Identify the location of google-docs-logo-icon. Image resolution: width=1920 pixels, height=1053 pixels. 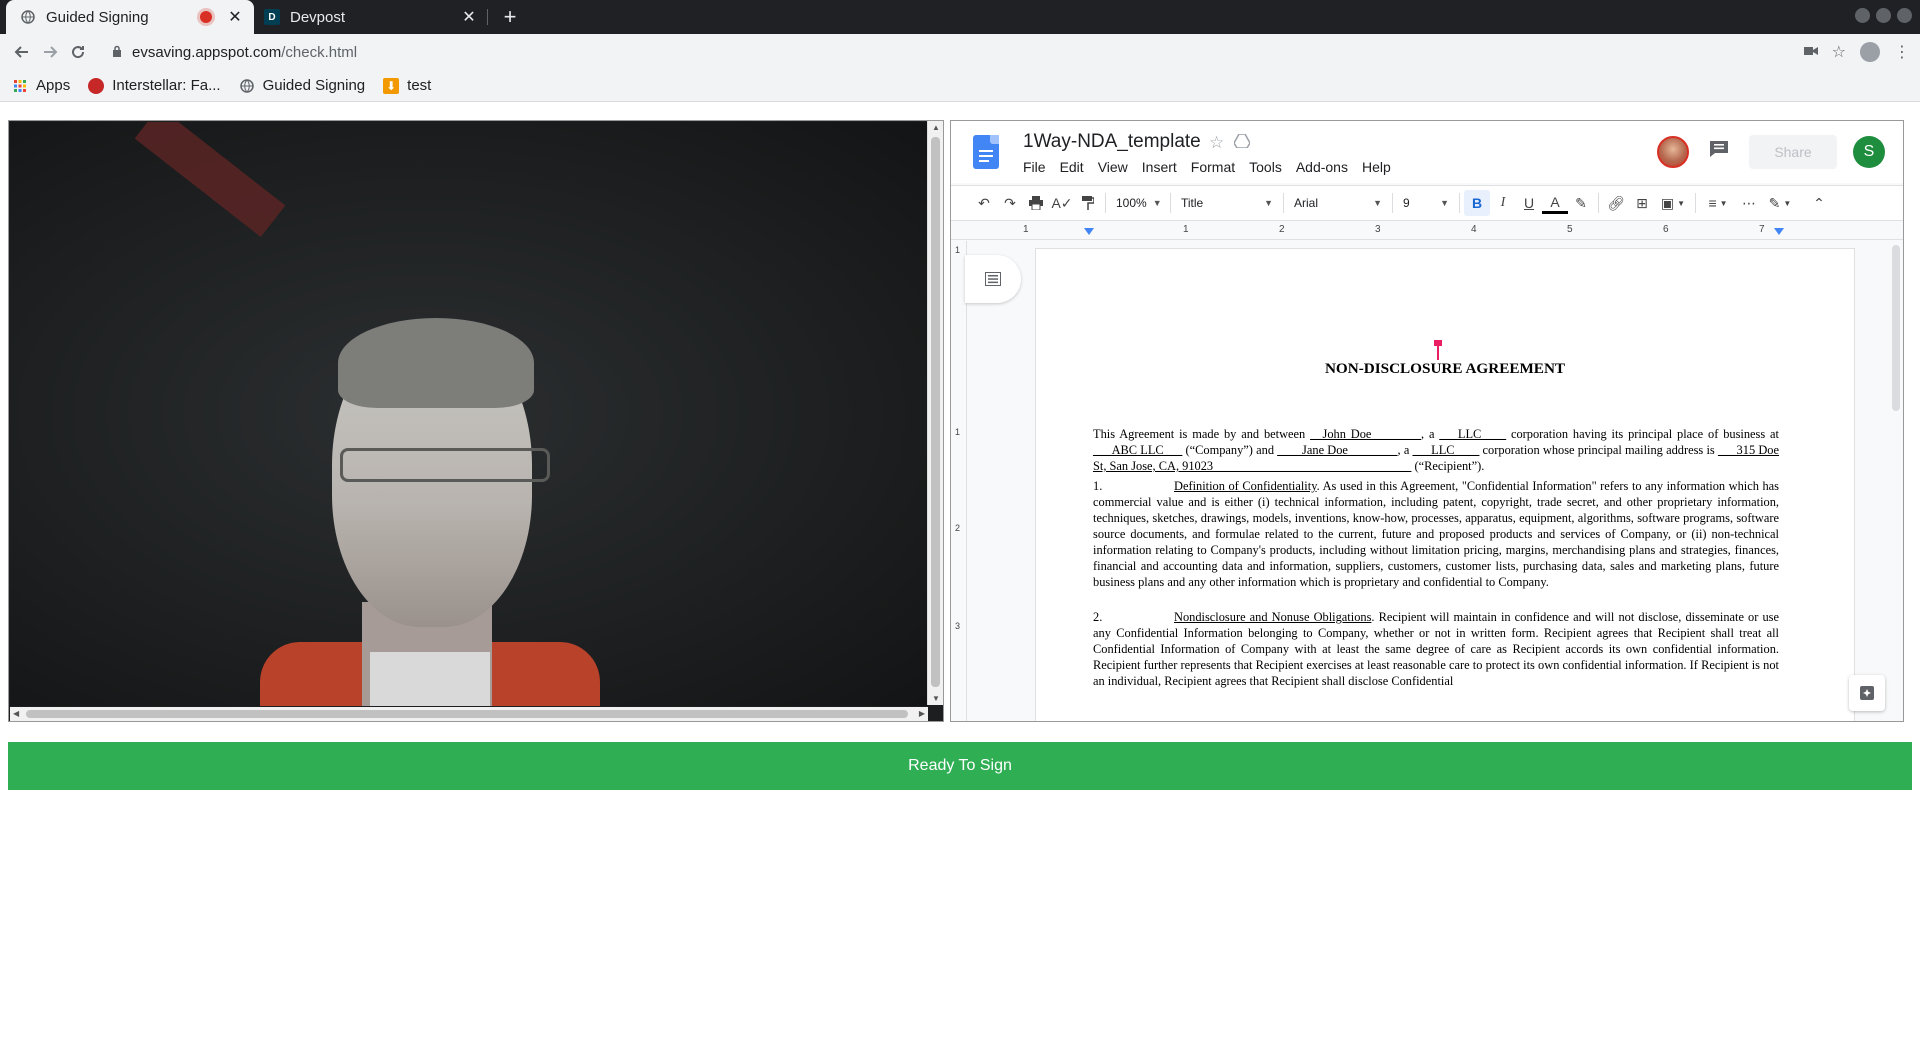
(986, 152).